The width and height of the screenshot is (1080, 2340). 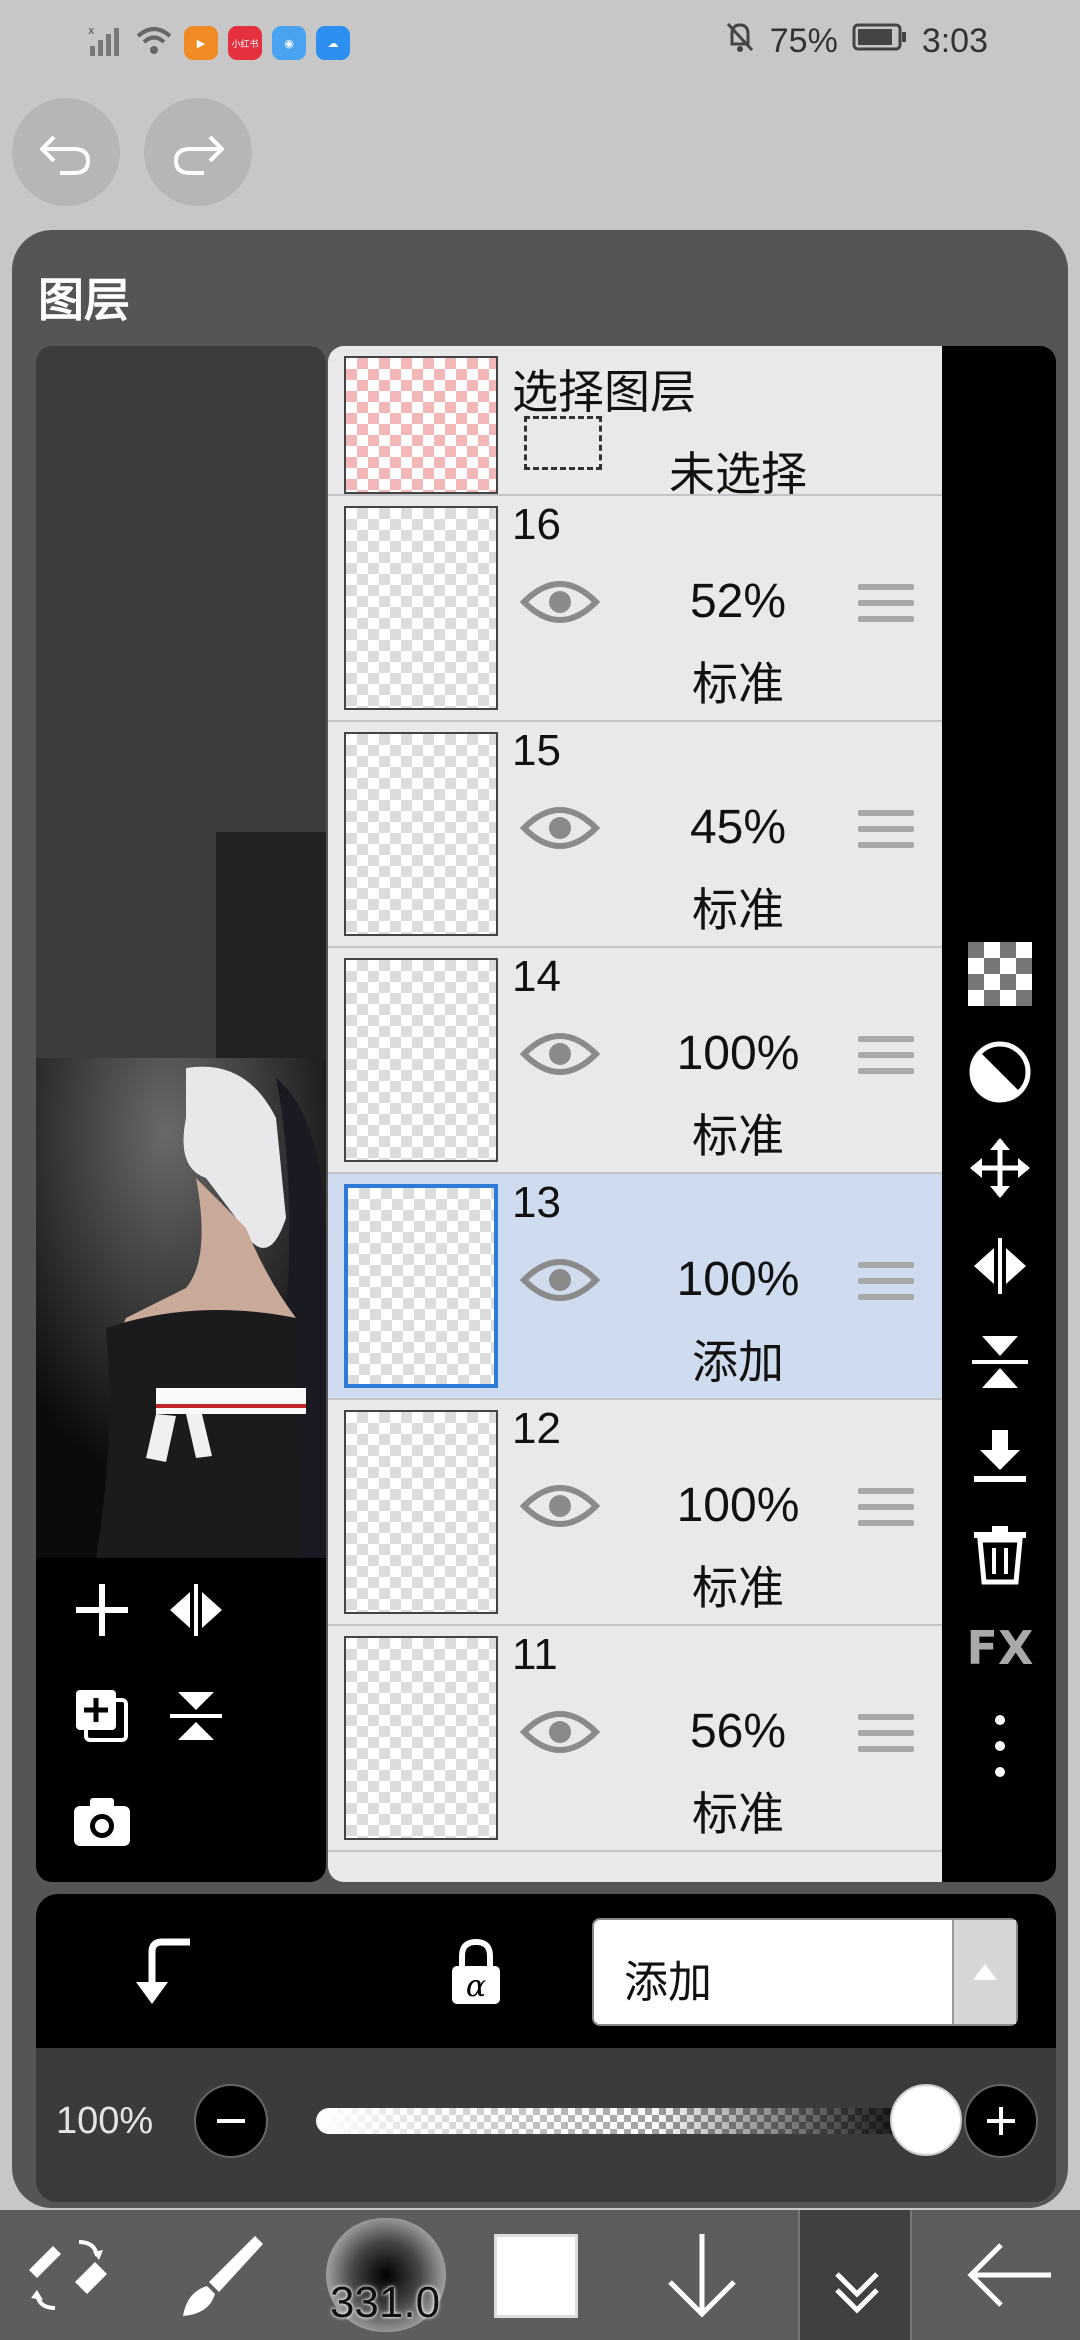 I want to click on layer-number: 14, so click(x=536, y=976).